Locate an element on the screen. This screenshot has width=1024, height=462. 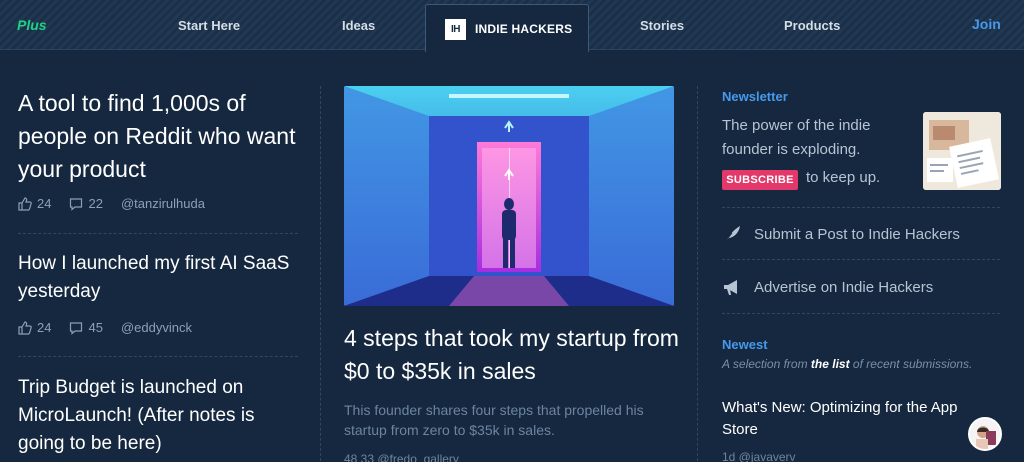
newsletter-label: Newsletter is located at coordinates (755, 96).